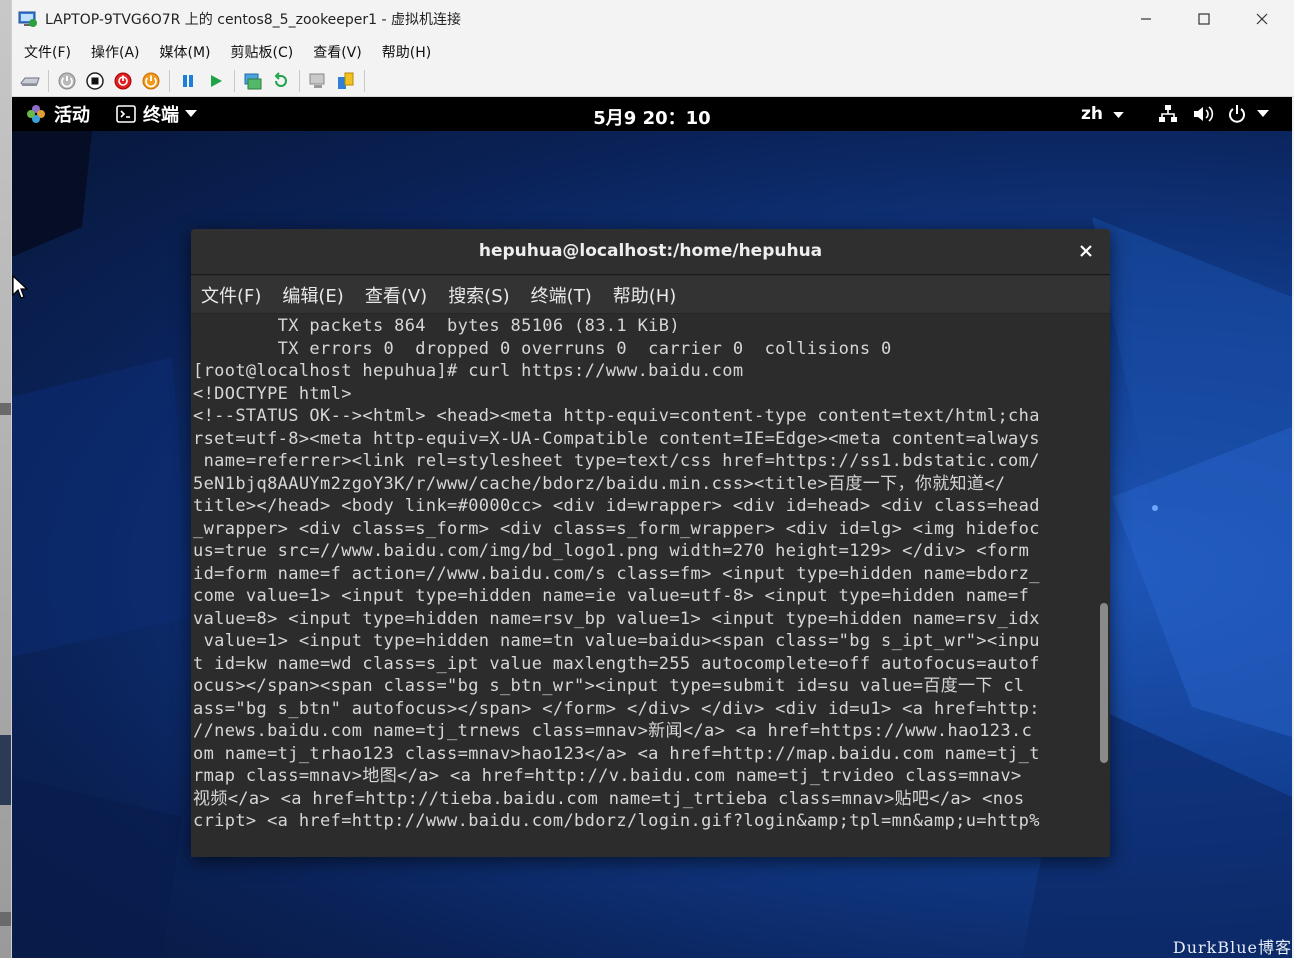  Describe the element at coordinates (5, 479) in the screenshot. I see `background-window-edge` at that location.